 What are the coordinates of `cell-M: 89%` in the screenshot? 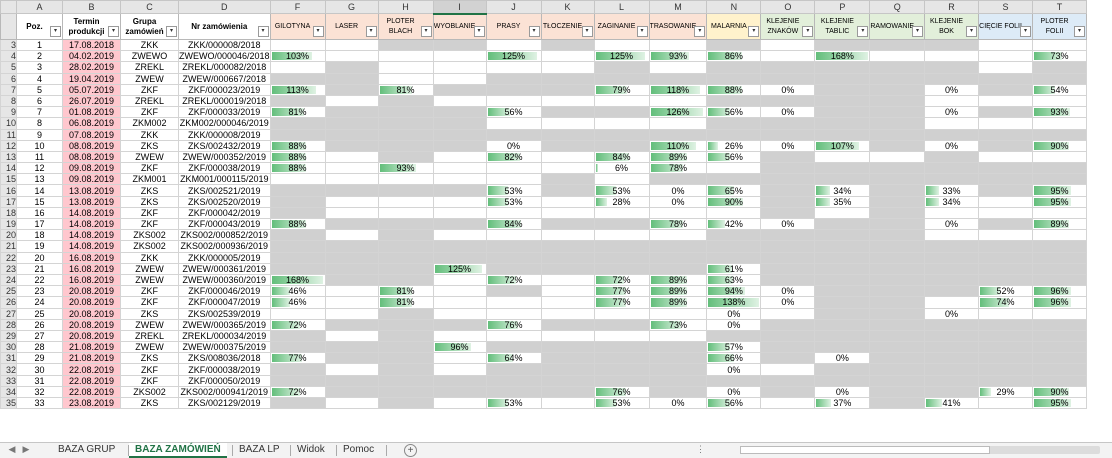 It's located at (678, 280).